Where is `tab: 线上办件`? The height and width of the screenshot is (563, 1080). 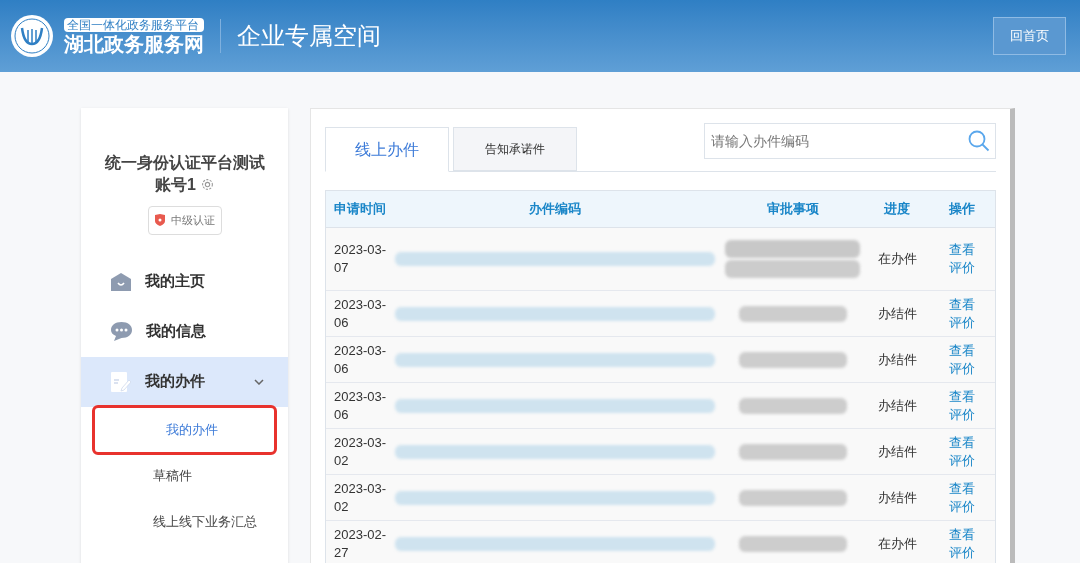
tab: 线上办件 is located at coordinates (387, 149).